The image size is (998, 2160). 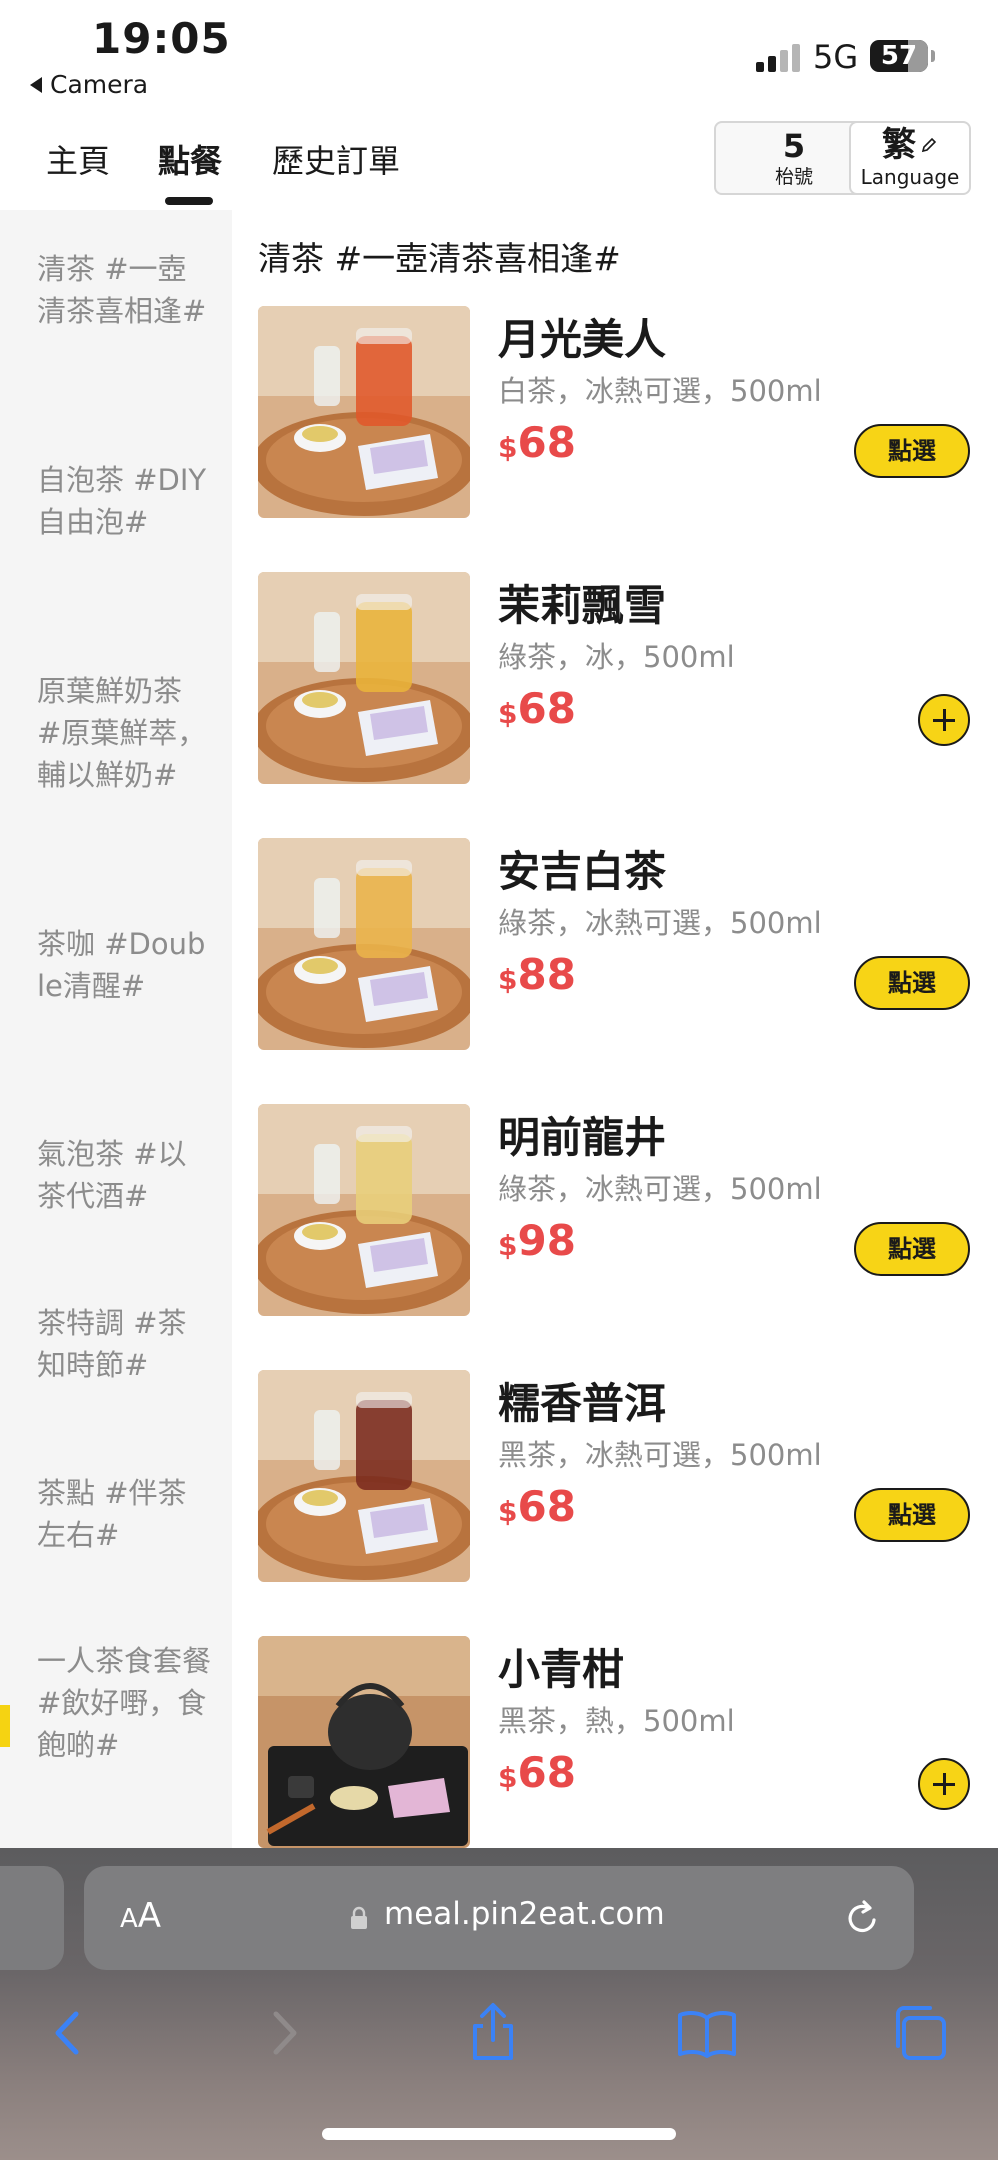 I want to click on share-icon, so click(x=493, y=2033).